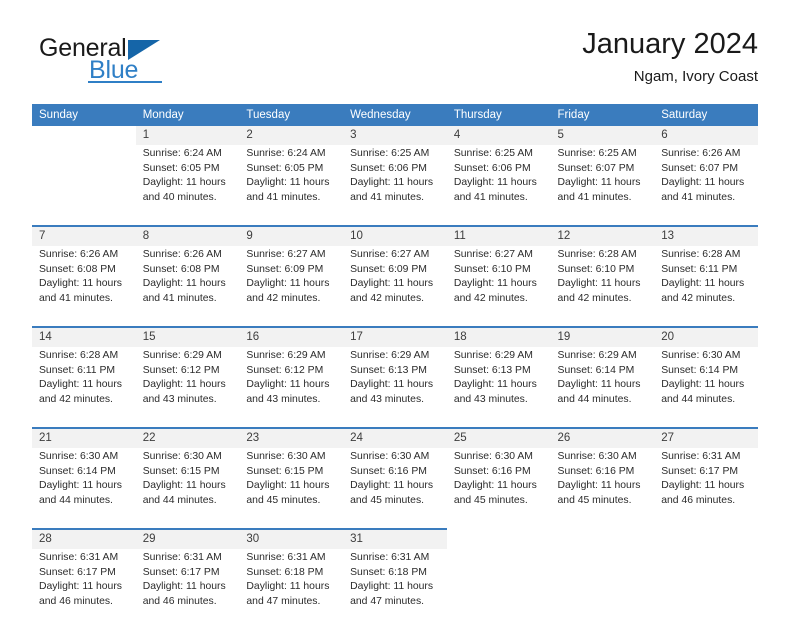 The height and width of the screenshot is (629, 792). I want to click on day-number-1: 1, so click(187, 135).